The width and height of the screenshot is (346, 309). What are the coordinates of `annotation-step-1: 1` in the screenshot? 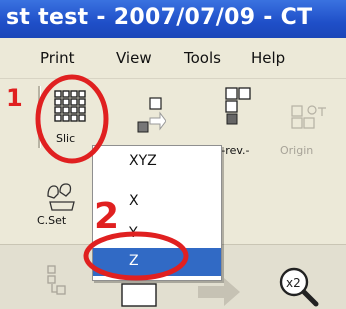 It's located at (14, 98).